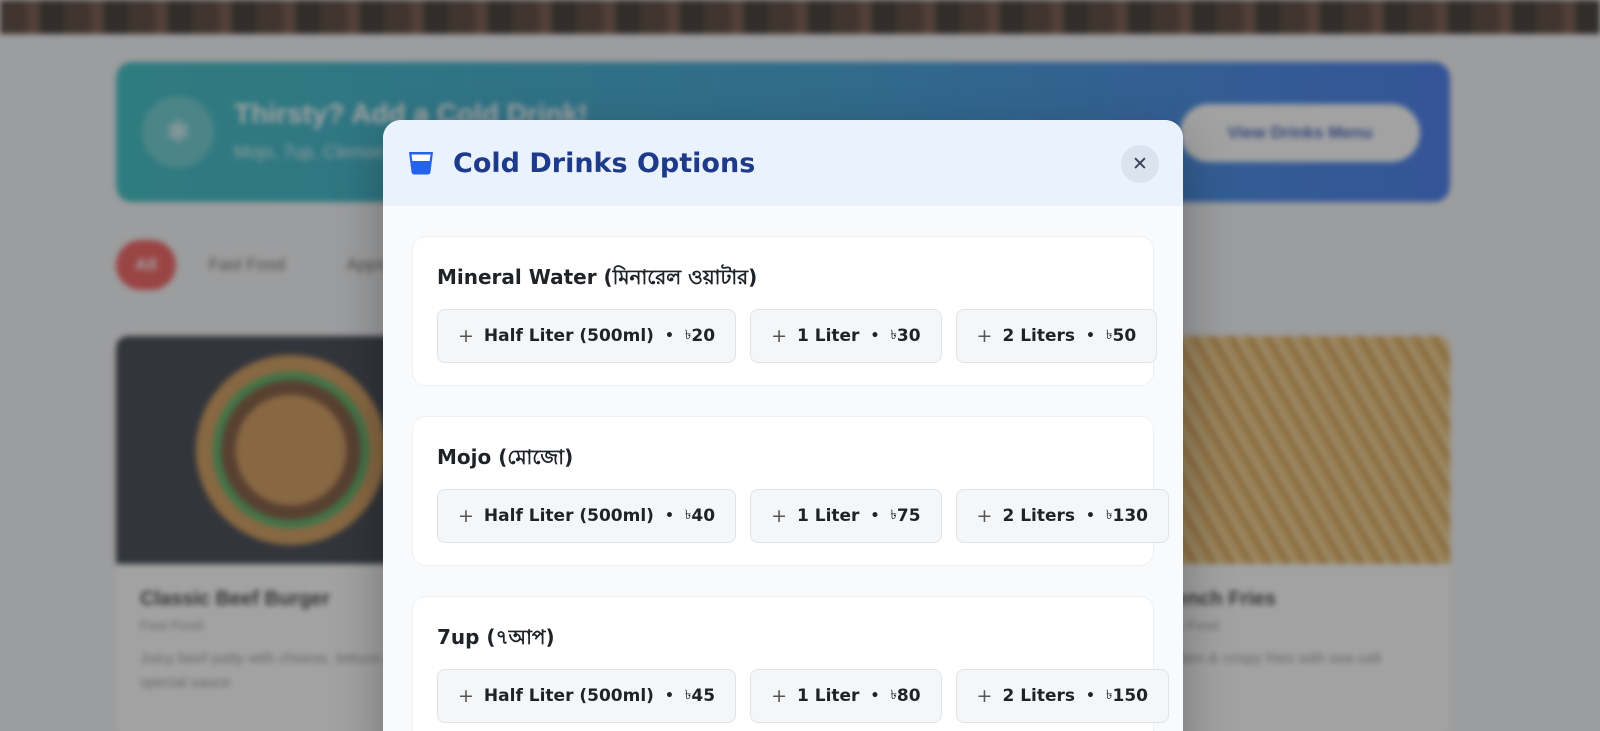 Image resolution: width=1600 pixels, height=731 pixels. I want to click on modal-title: Cold Drinks Options, so click(604, 163).